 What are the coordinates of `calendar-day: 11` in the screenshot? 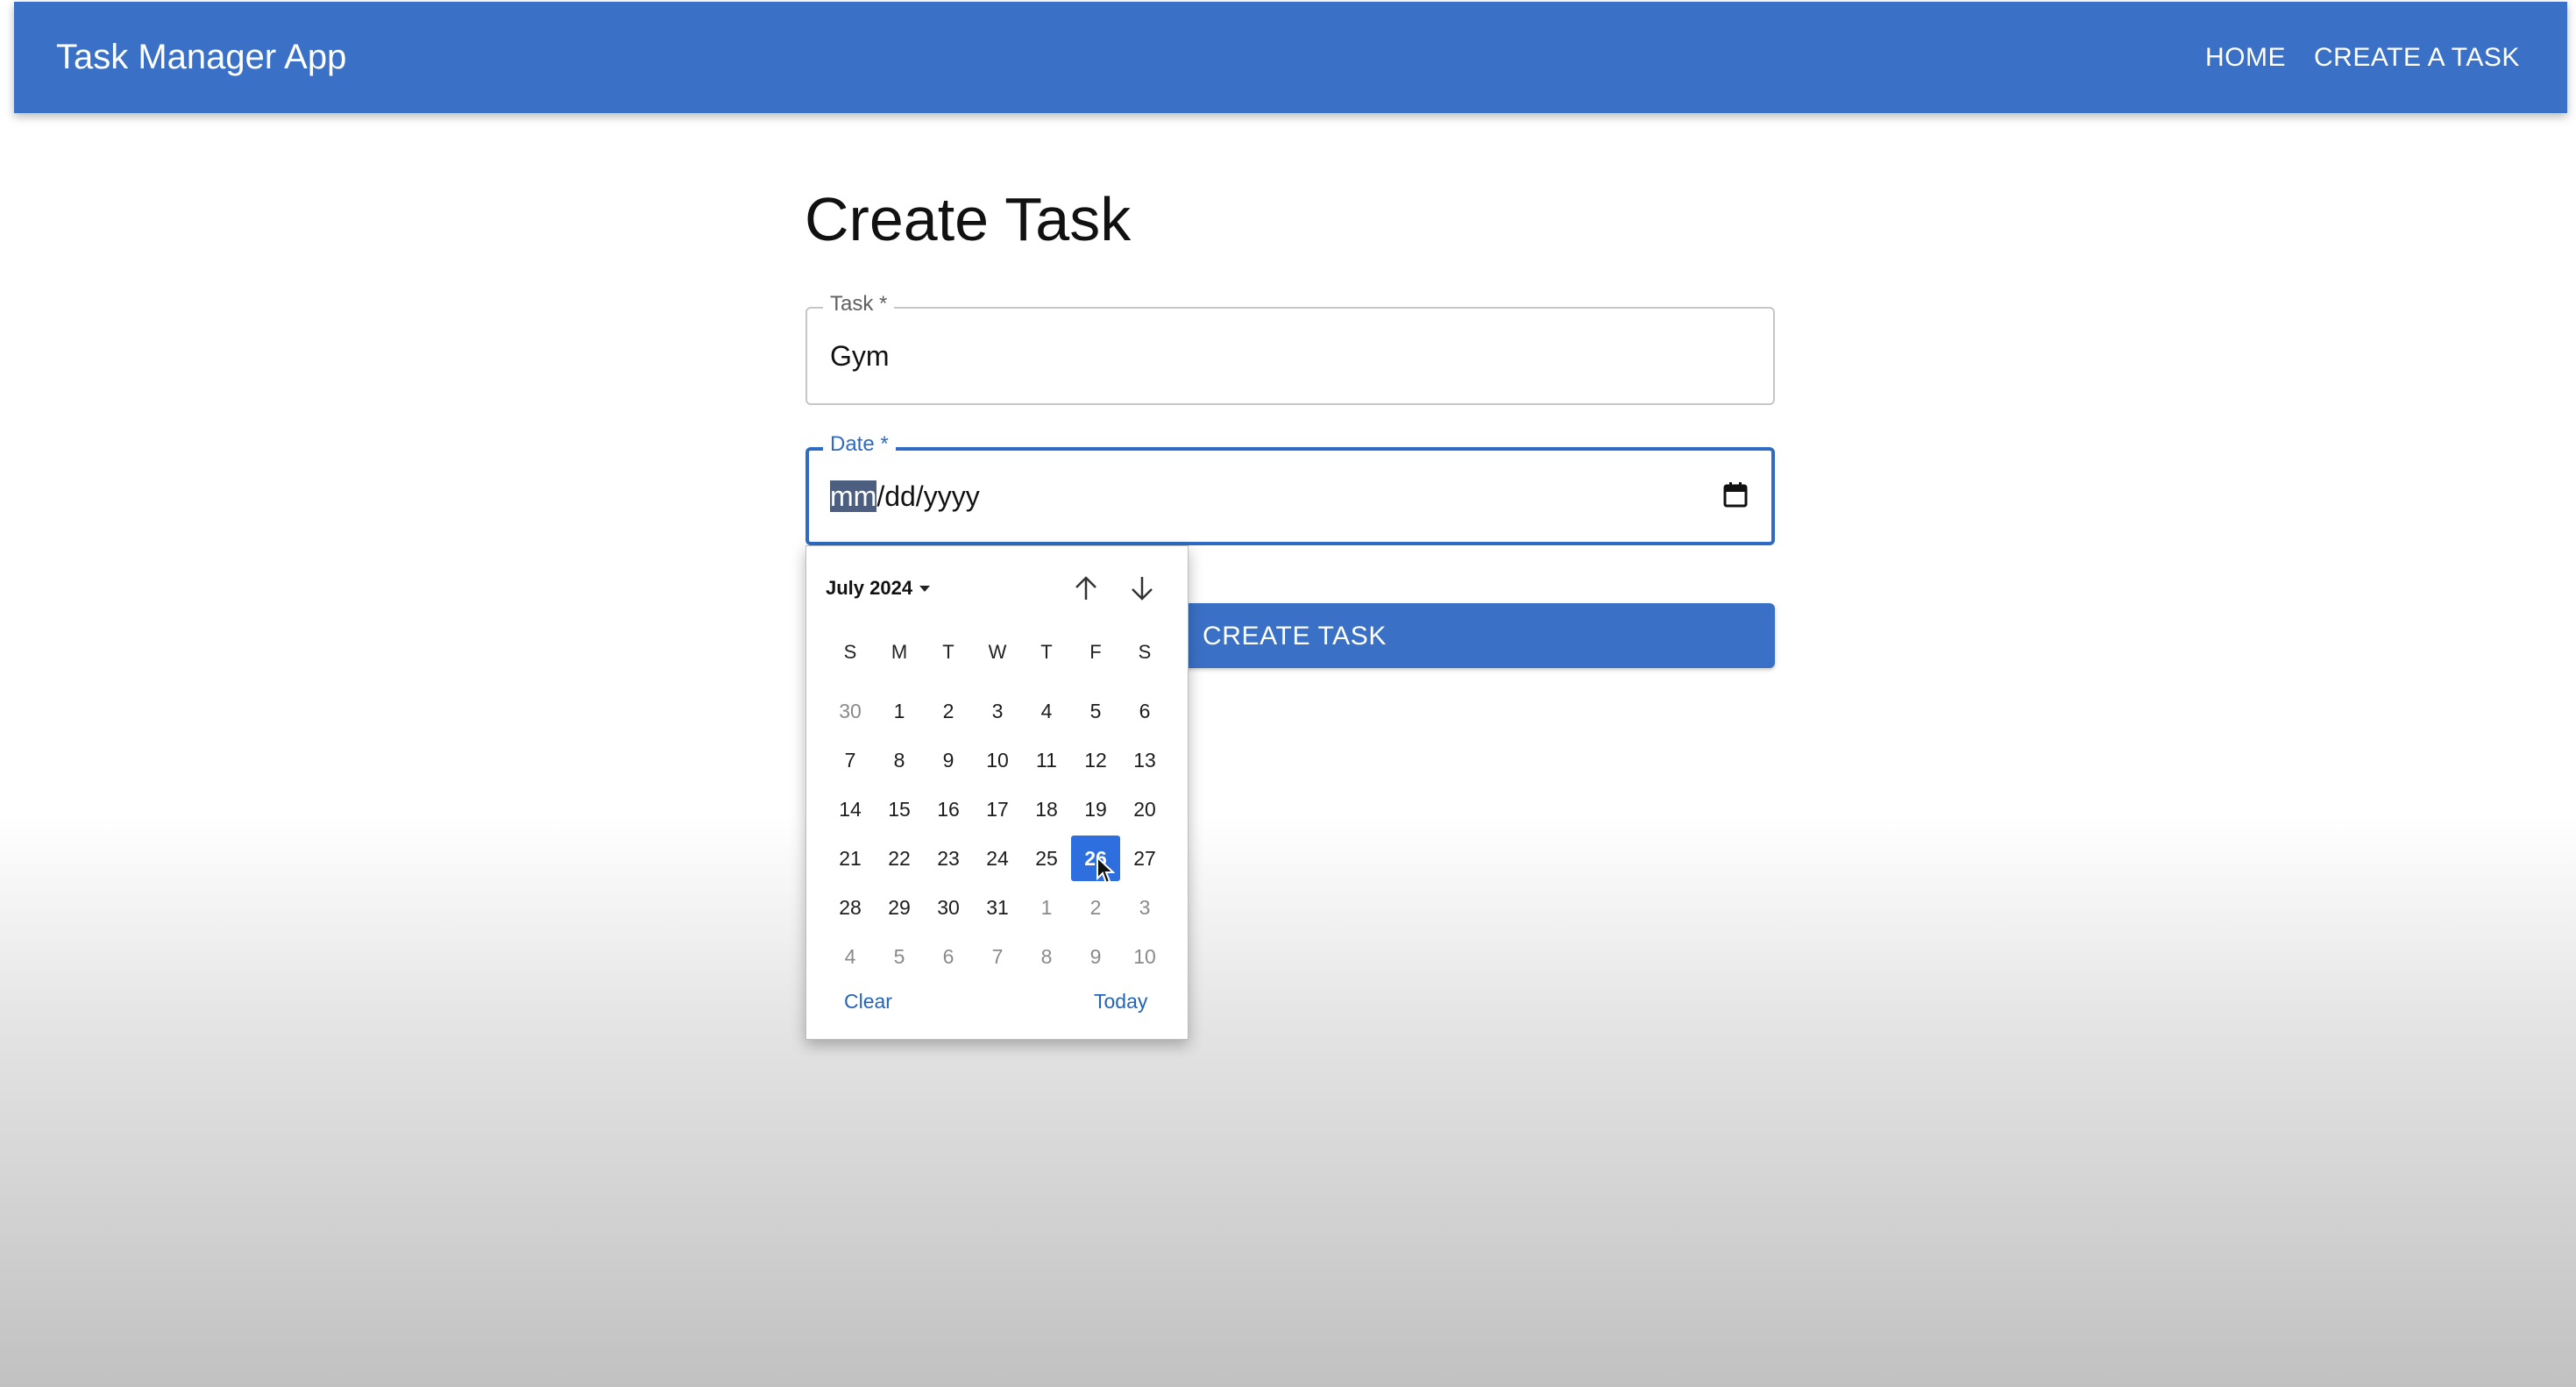 It's located at (1046, 760).